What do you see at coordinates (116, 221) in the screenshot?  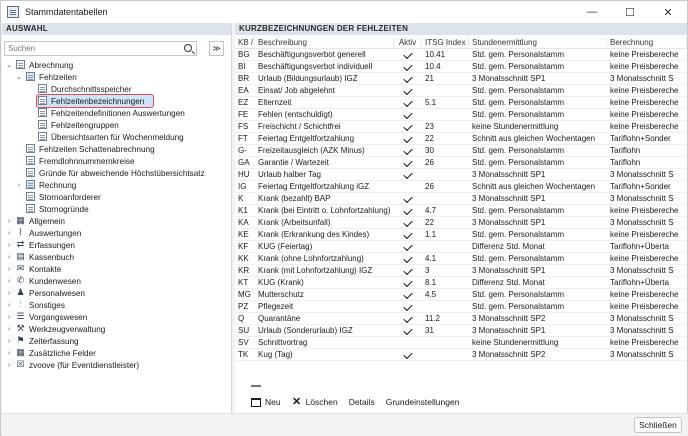 I see `tree-item: › ▦ Allgemein` at bounding box center [116, 221].